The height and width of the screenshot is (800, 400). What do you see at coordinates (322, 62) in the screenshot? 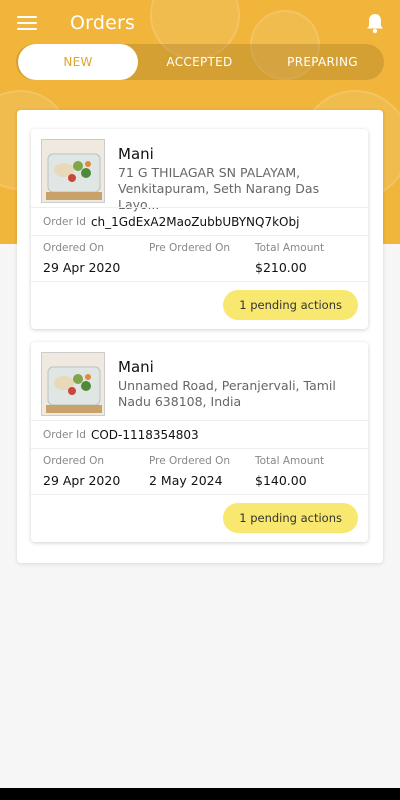
I see `tab-preparing: PREPARING` at bounding box center [322, 62].